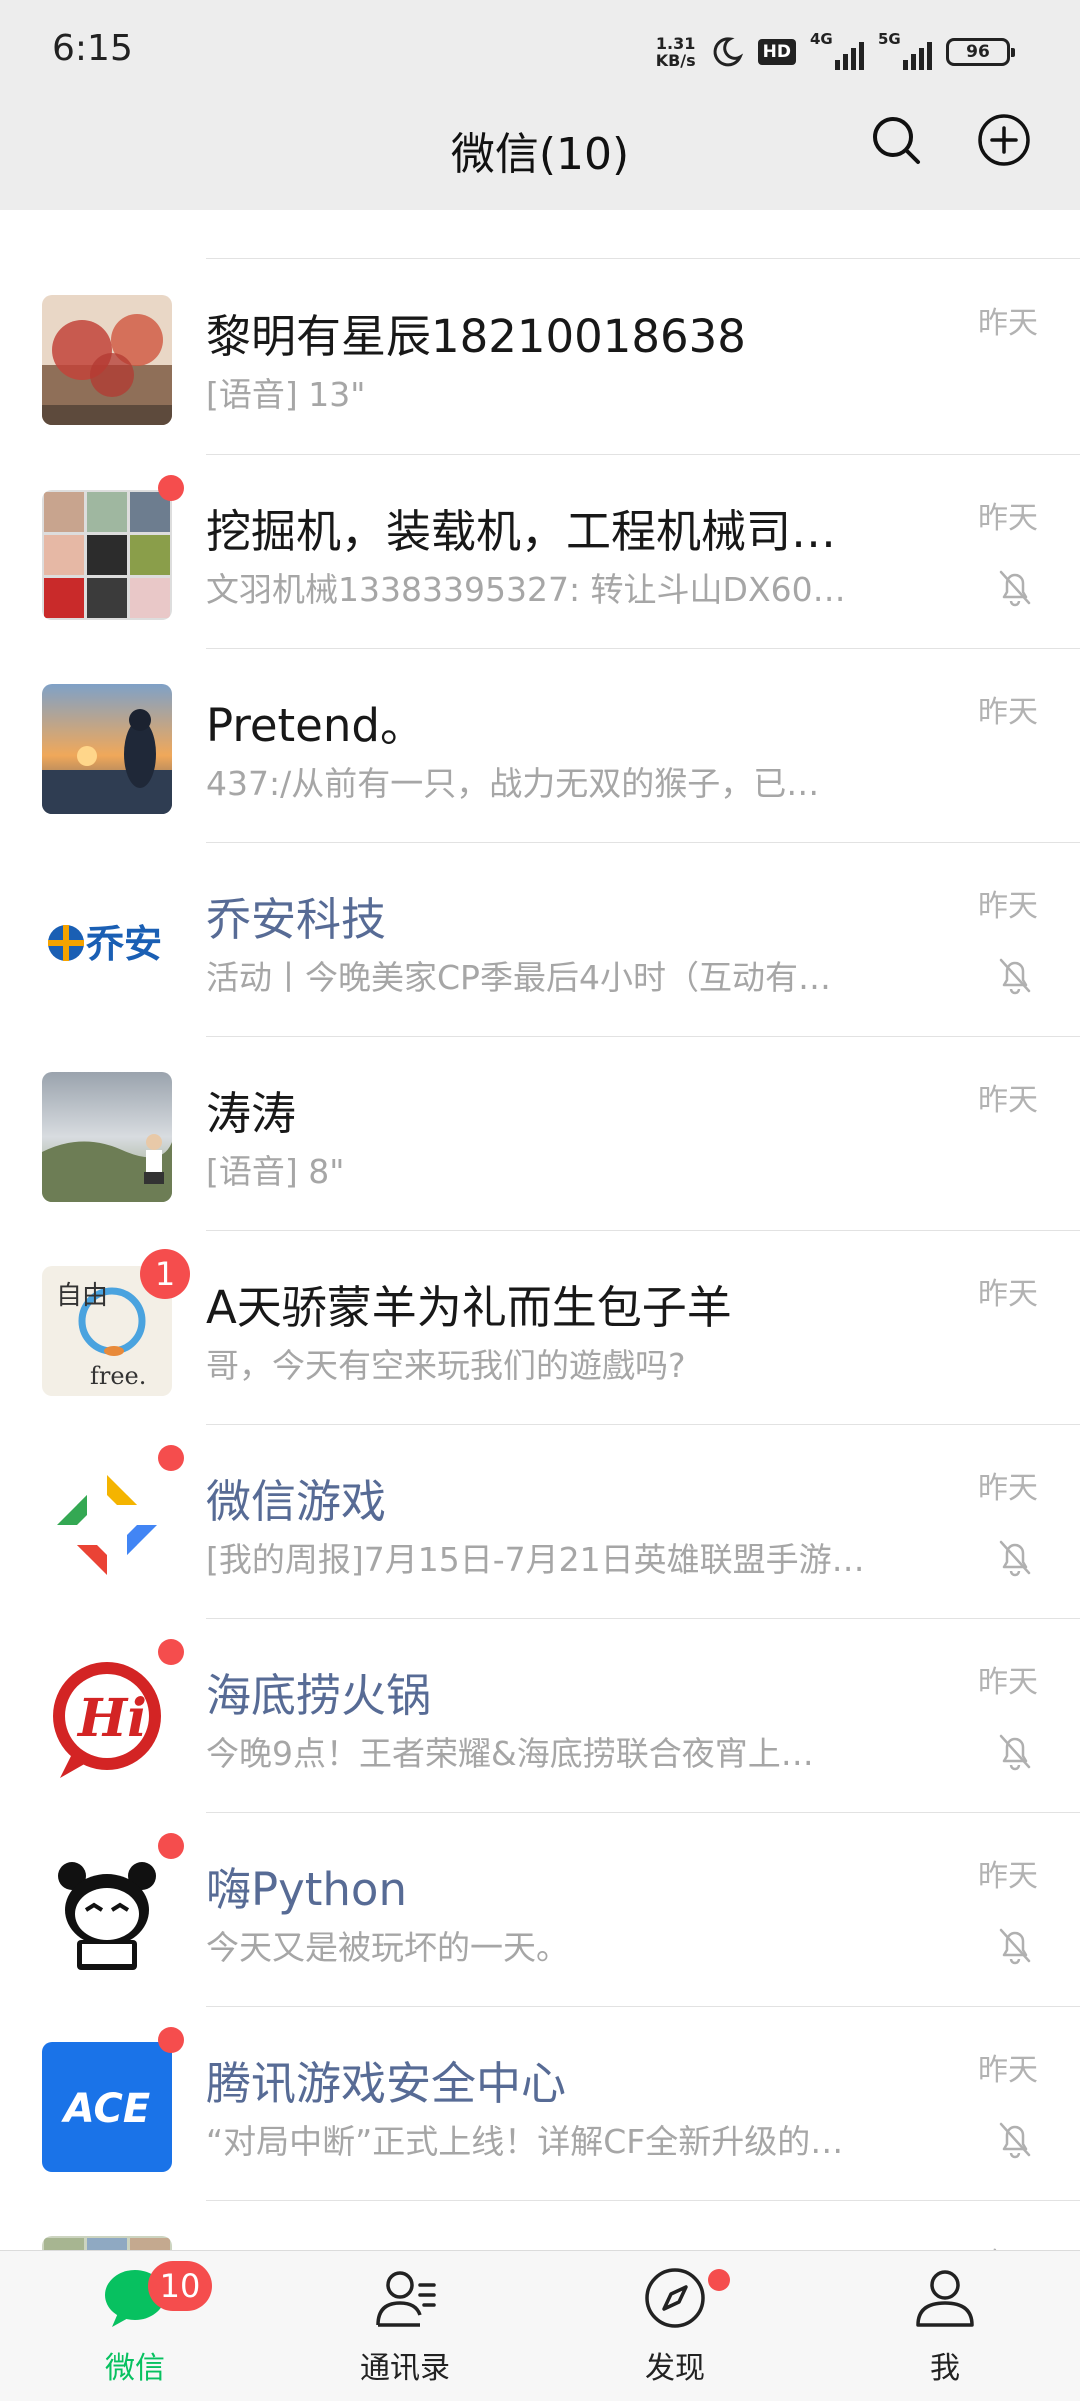  What do you see at coordinates (1004, 140) in the screenshot?
I see `plus-circle-icon` at bounding box center [1004, 140].